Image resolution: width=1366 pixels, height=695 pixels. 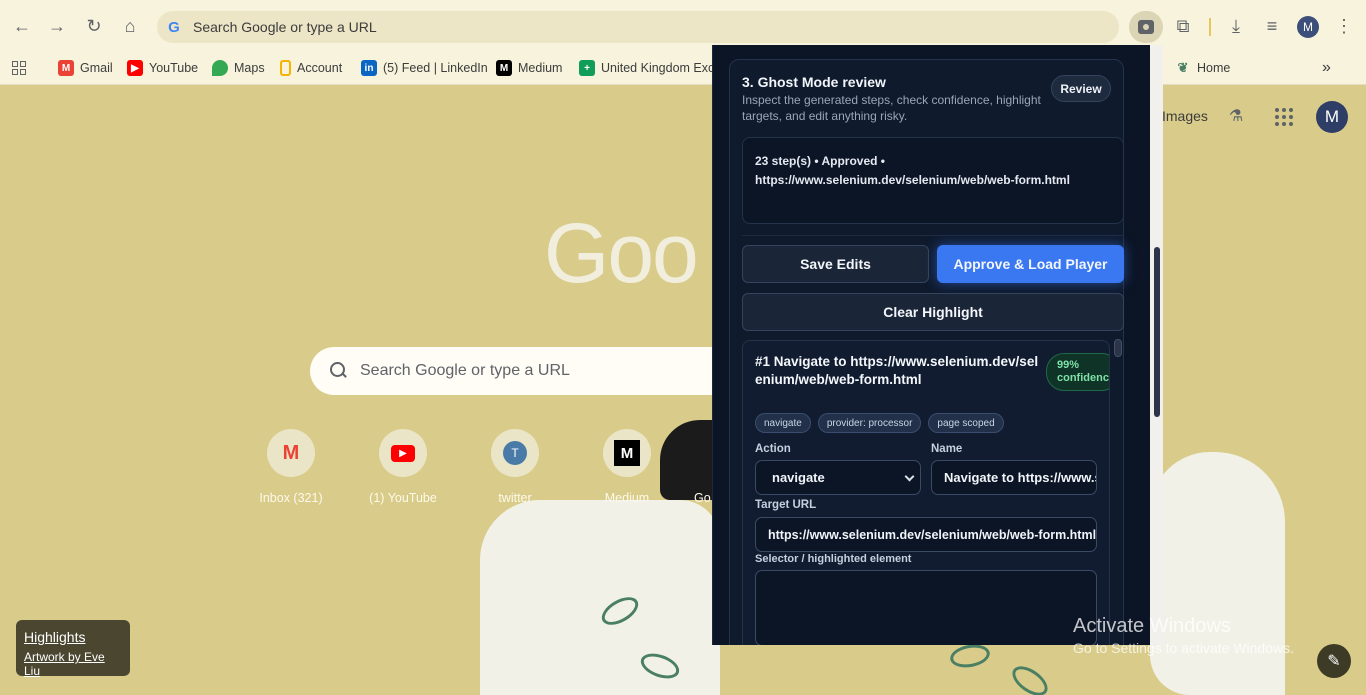 I want to click on images-link: Images, so click(x=1185, y=116).